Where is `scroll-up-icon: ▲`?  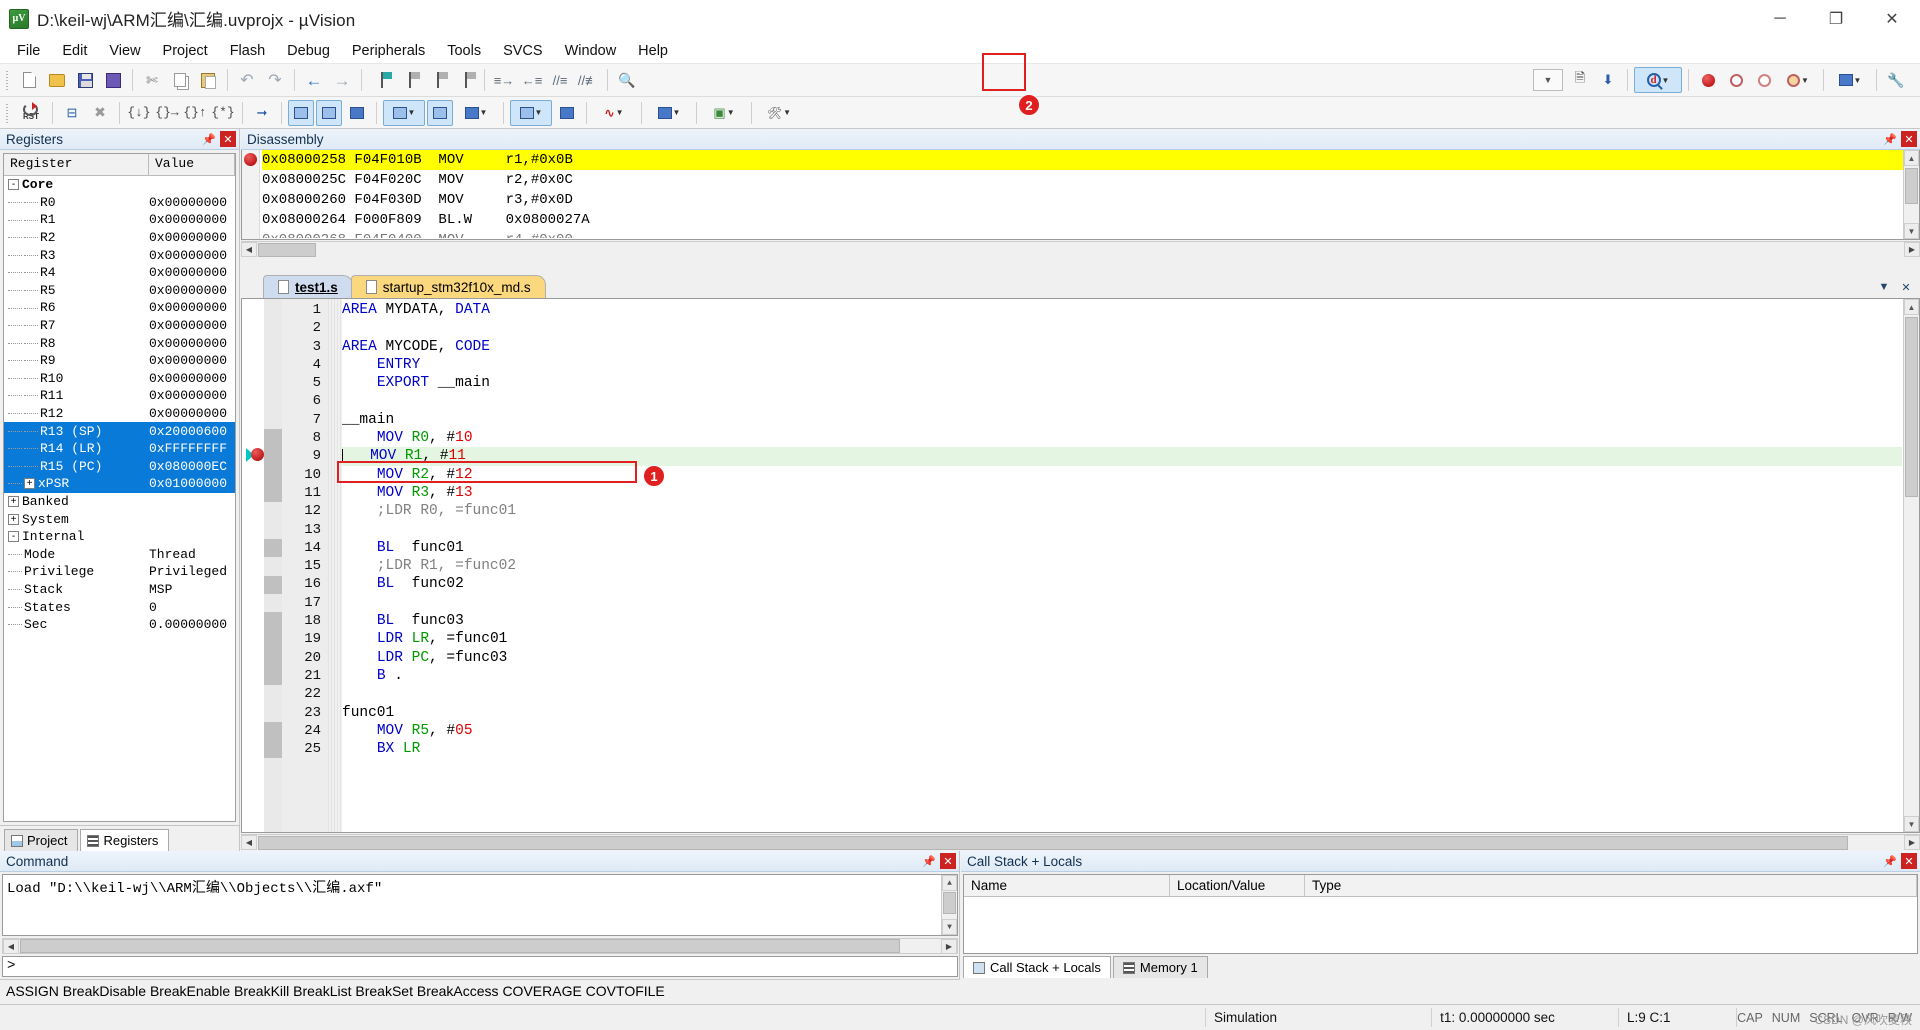
scroll-up-icon: ▲ is located at coordinates (1911, 307).